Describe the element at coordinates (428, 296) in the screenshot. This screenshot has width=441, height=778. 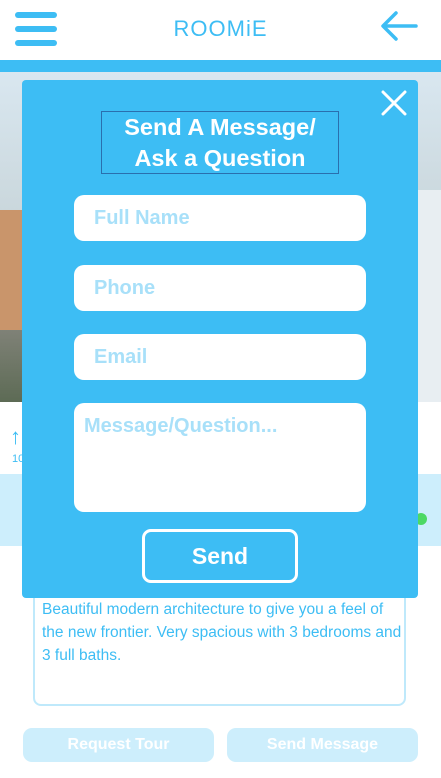
I see `photo-house-right` at that location.